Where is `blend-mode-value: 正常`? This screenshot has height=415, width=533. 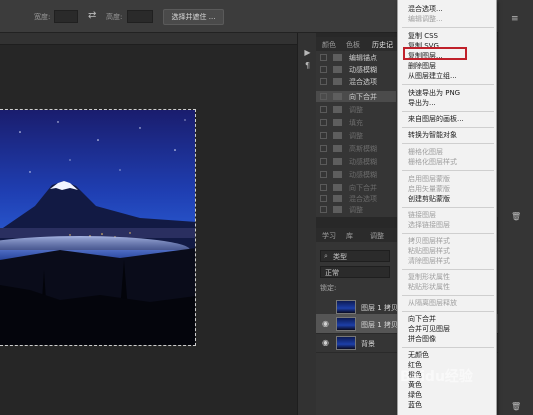
blend-mode-value: 正常 is located at coordinates (332, 273).